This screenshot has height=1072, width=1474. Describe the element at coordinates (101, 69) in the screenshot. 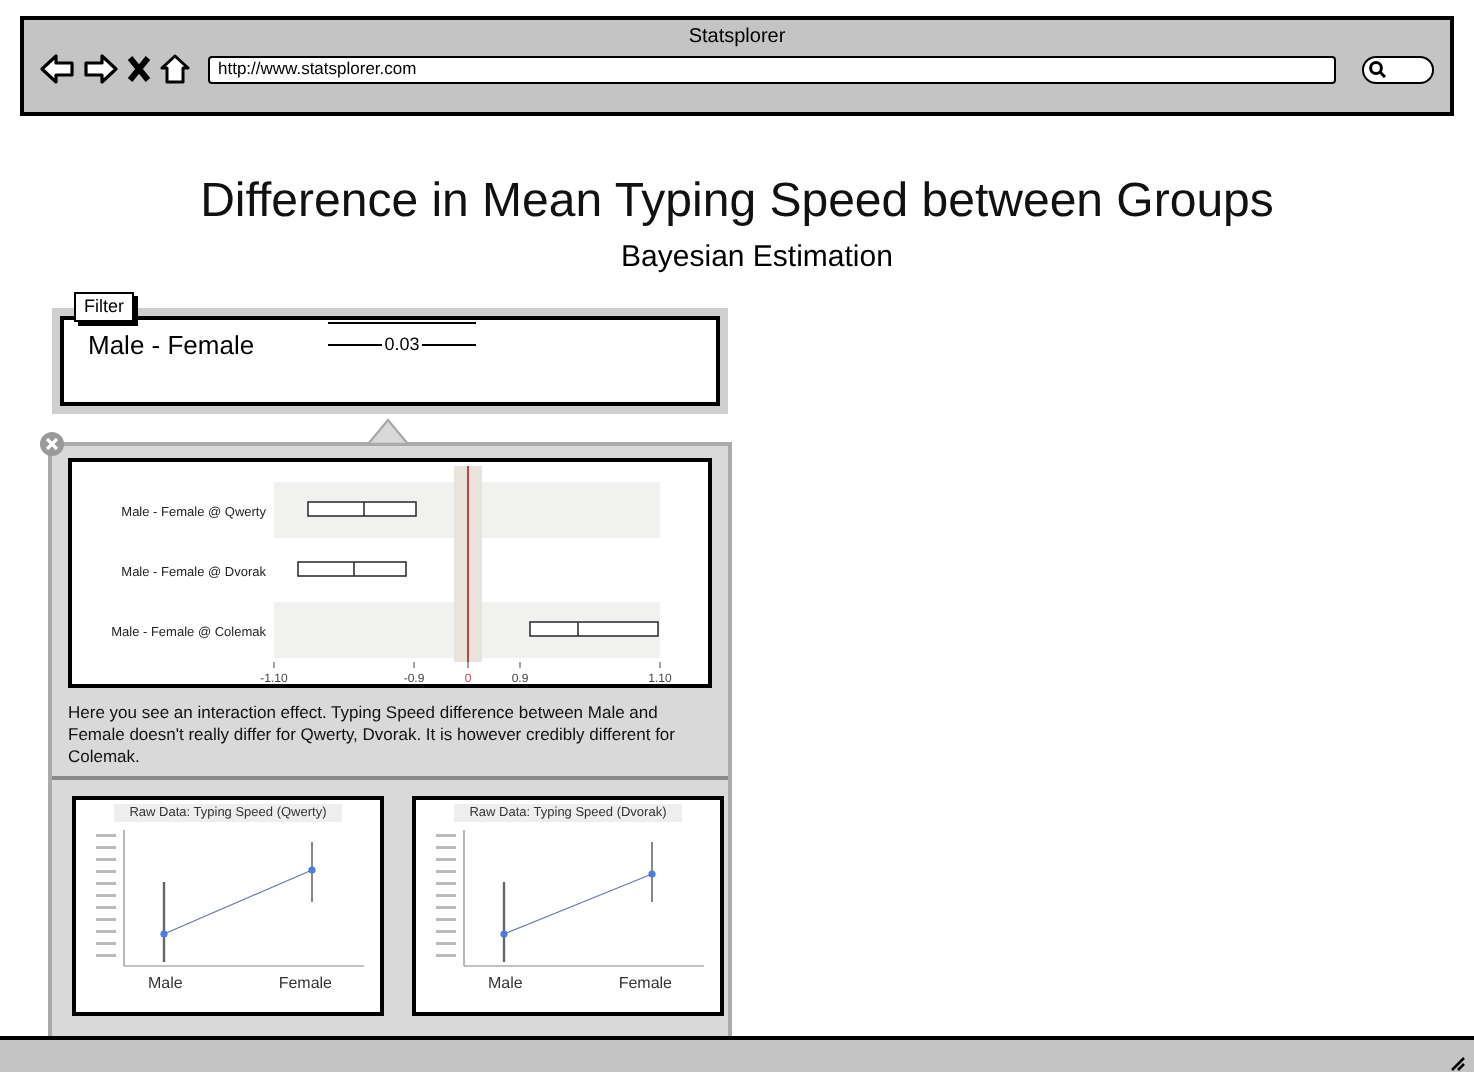

I see `forward-icon` at that location.